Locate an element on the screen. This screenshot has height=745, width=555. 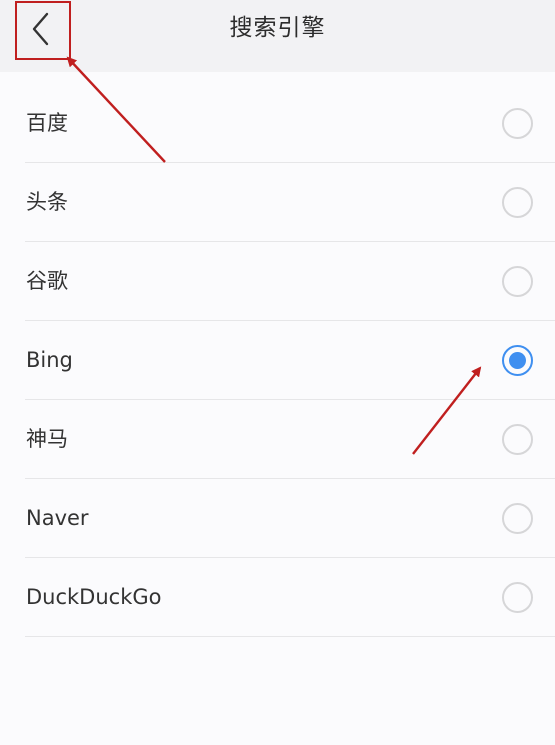
engine-label: 头条 is located at coordinates (47, 202).